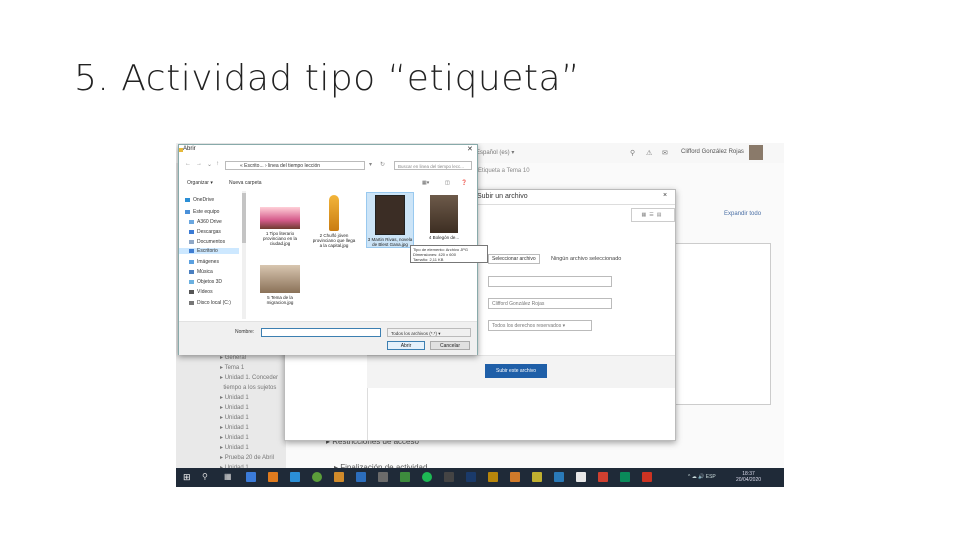 Image resolution: width=960 pixels, height=540 pixels. What do you see at coordinates (199, 200) in the screenshot?
I see `tree-item-onedrive: OneDrive` at bounding box center [199, 200].